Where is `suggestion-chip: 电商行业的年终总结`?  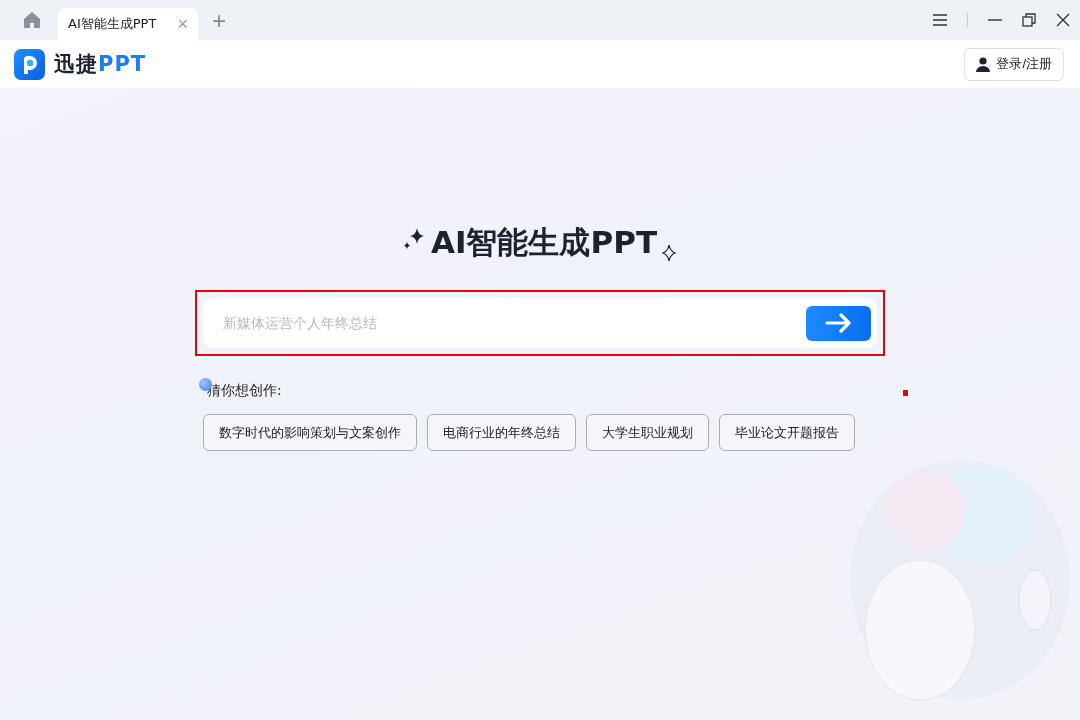 suggestion-chip: 电商行业的年终总结 is located at coordinates (501, 432).